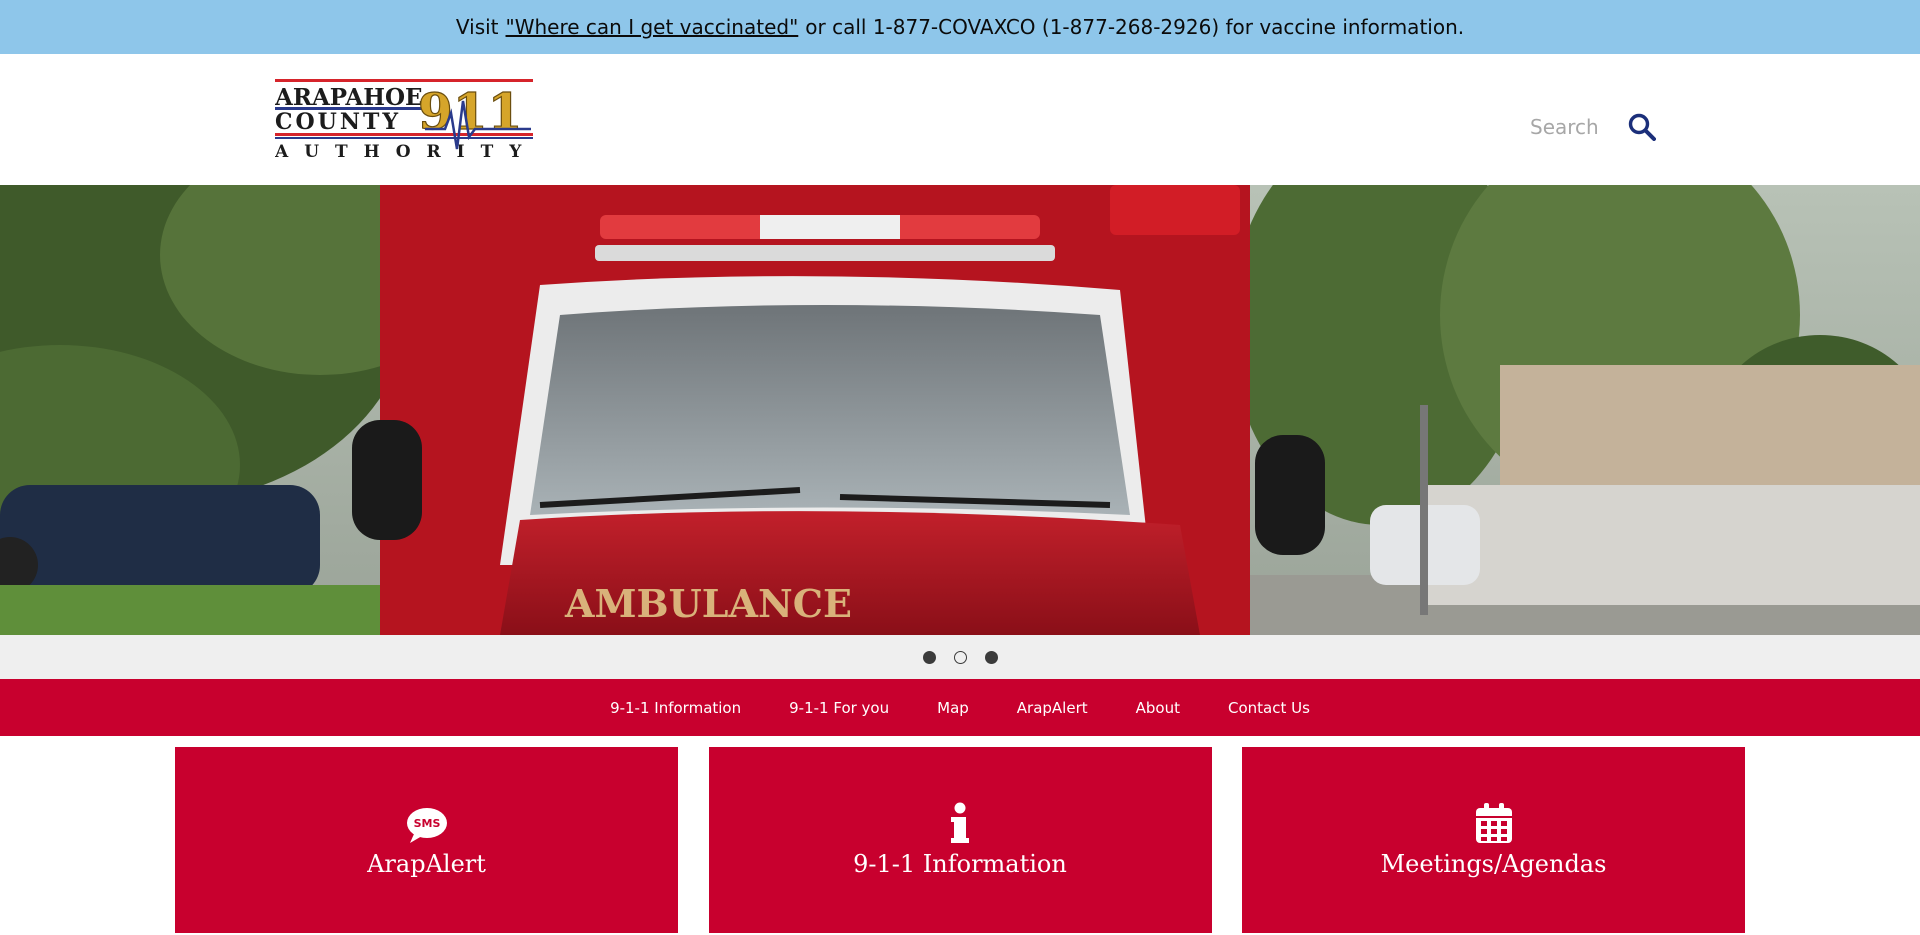  I want to click on slider-pagination, so click(960, 657).